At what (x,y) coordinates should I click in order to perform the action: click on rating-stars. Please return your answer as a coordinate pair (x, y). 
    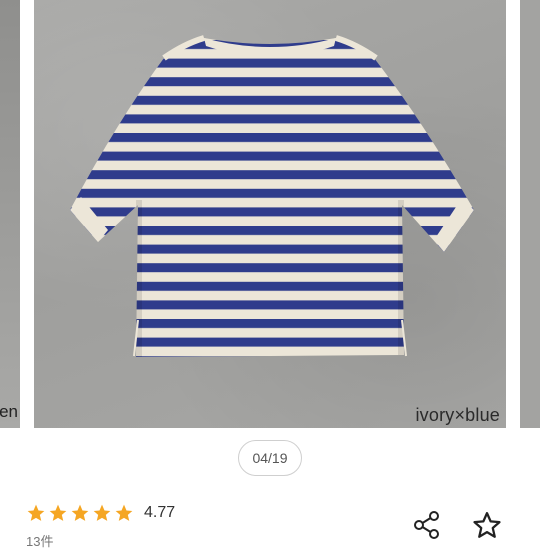
    Looking at the image, I should click on (80, 513).